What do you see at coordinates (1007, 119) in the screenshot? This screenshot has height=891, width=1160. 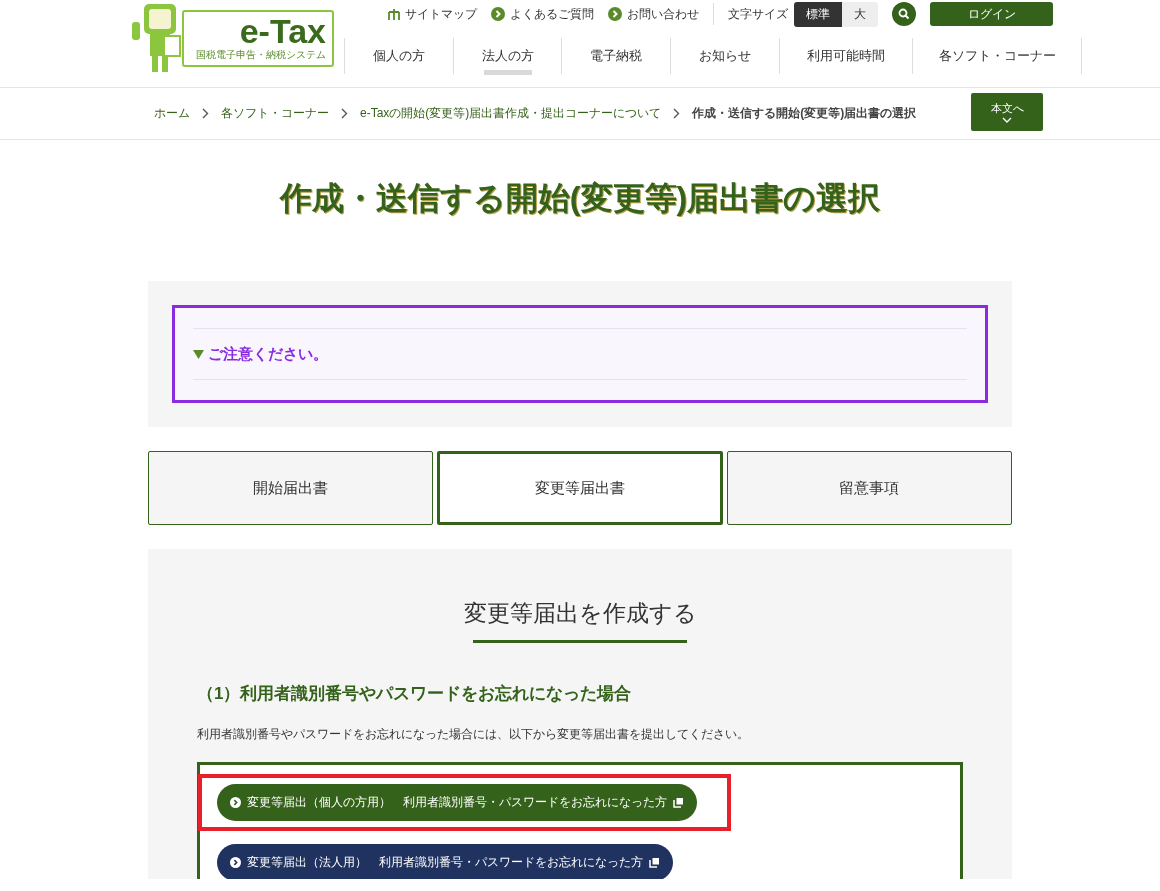 I see `chevron-down-icon` at bounding box center [1007, 119].